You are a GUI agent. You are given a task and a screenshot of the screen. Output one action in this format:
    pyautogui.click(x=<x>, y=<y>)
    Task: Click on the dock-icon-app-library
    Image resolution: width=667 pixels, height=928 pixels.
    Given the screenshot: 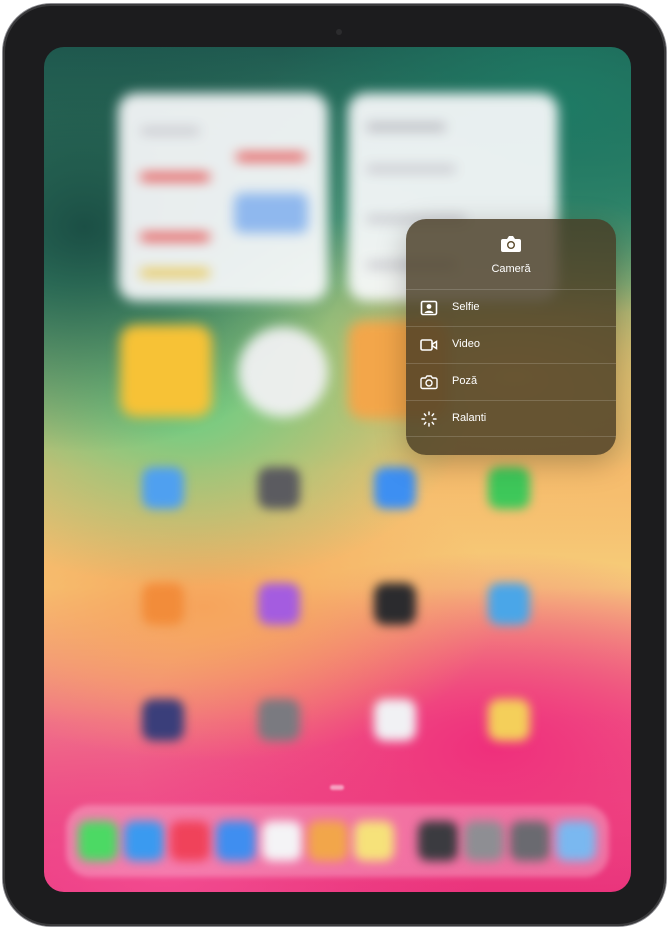 What is the action you would take?
    pyautogui.click(x=530, y=841)
    